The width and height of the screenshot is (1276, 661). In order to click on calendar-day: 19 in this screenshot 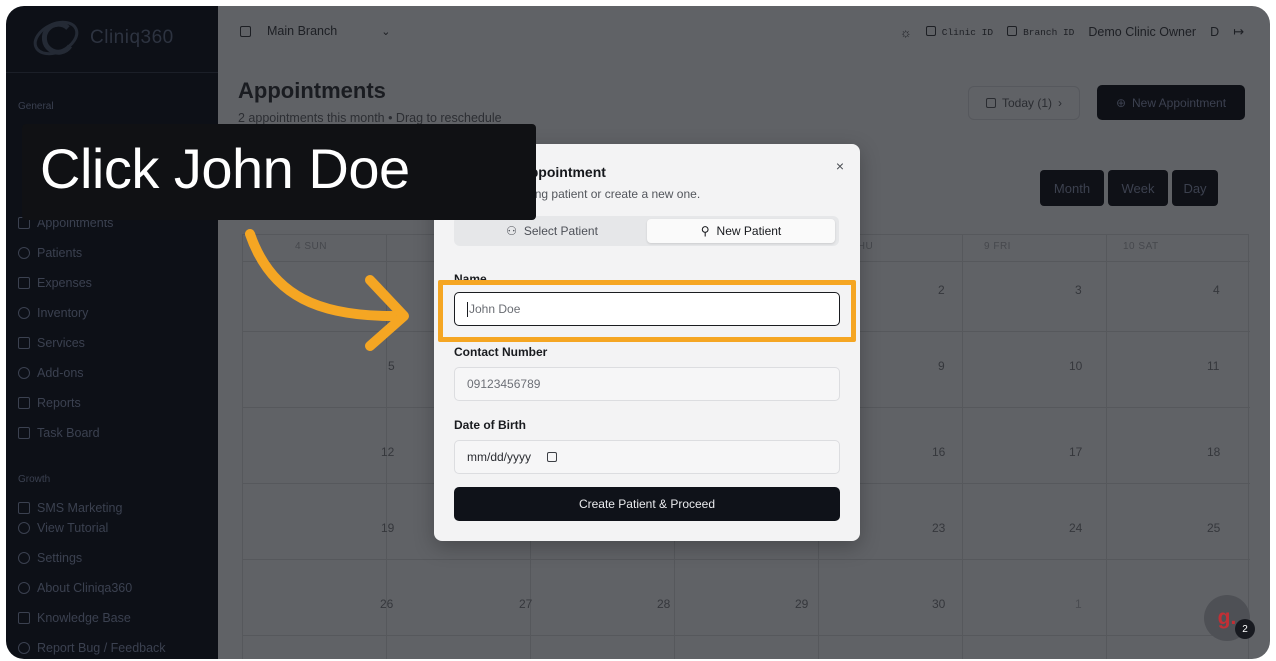, I will do `click(387, 528)`.